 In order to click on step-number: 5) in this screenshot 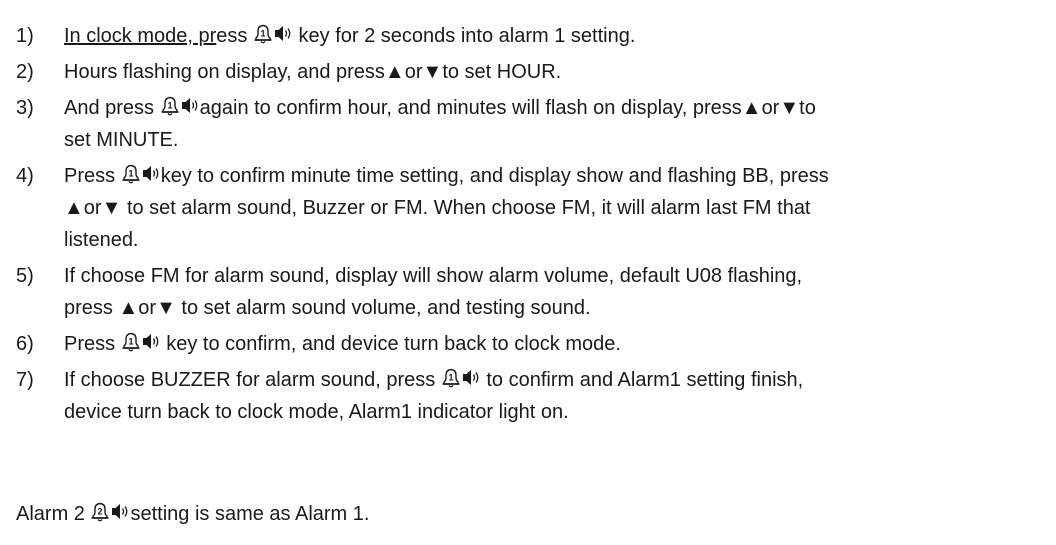, I will do `click(25, 276)`.